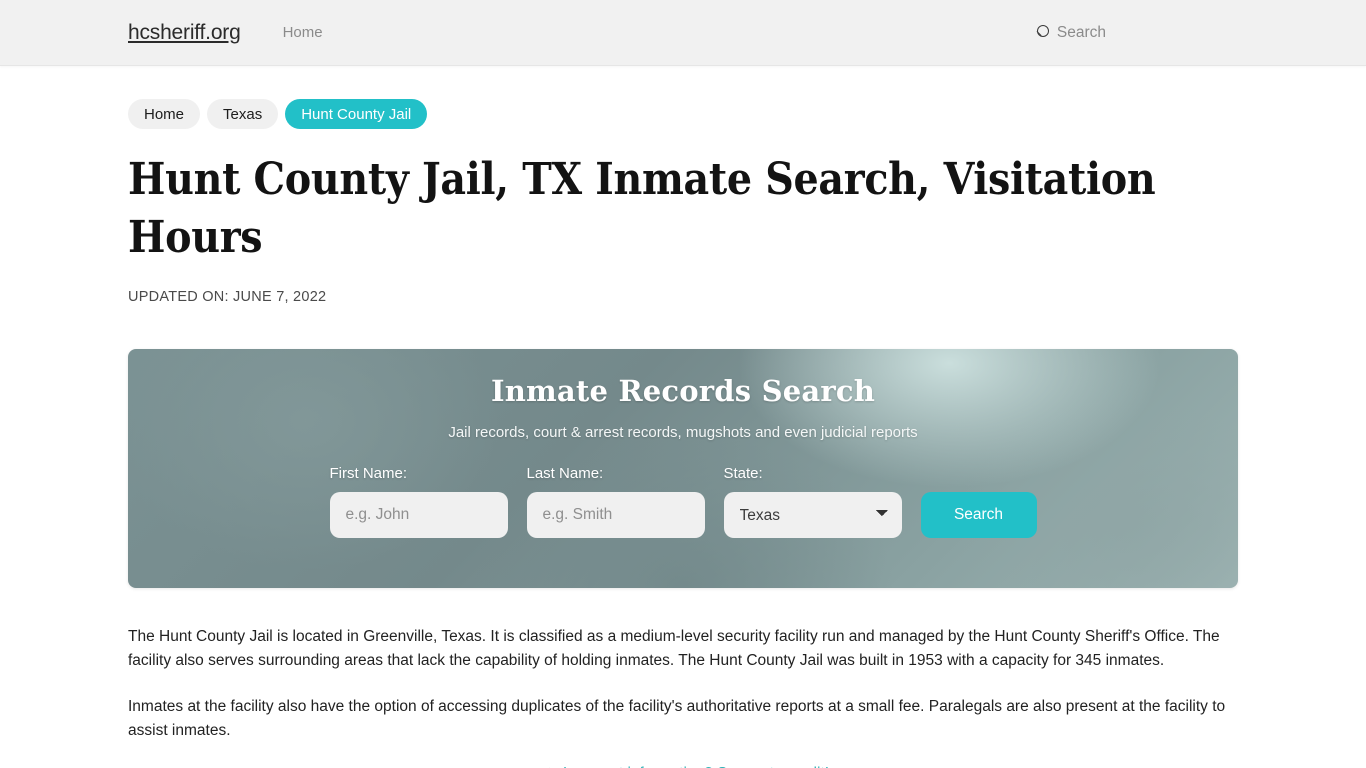 Image resolution: width=1366 pixels, height=768 pixels. I want to click on header-search-trigger: Search, so click(1070, 33).